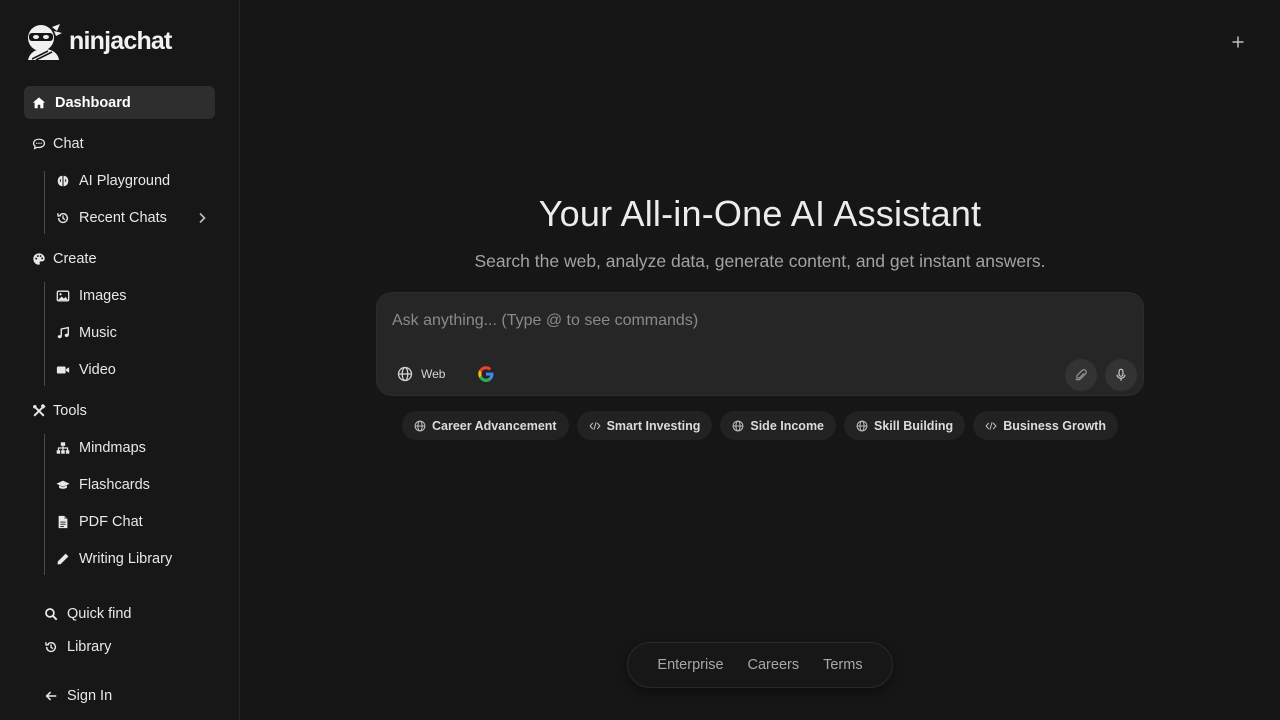 The height and width of the screenshot is (720, 1280). I want to click on chat-composer: Web, so click(760, 344).